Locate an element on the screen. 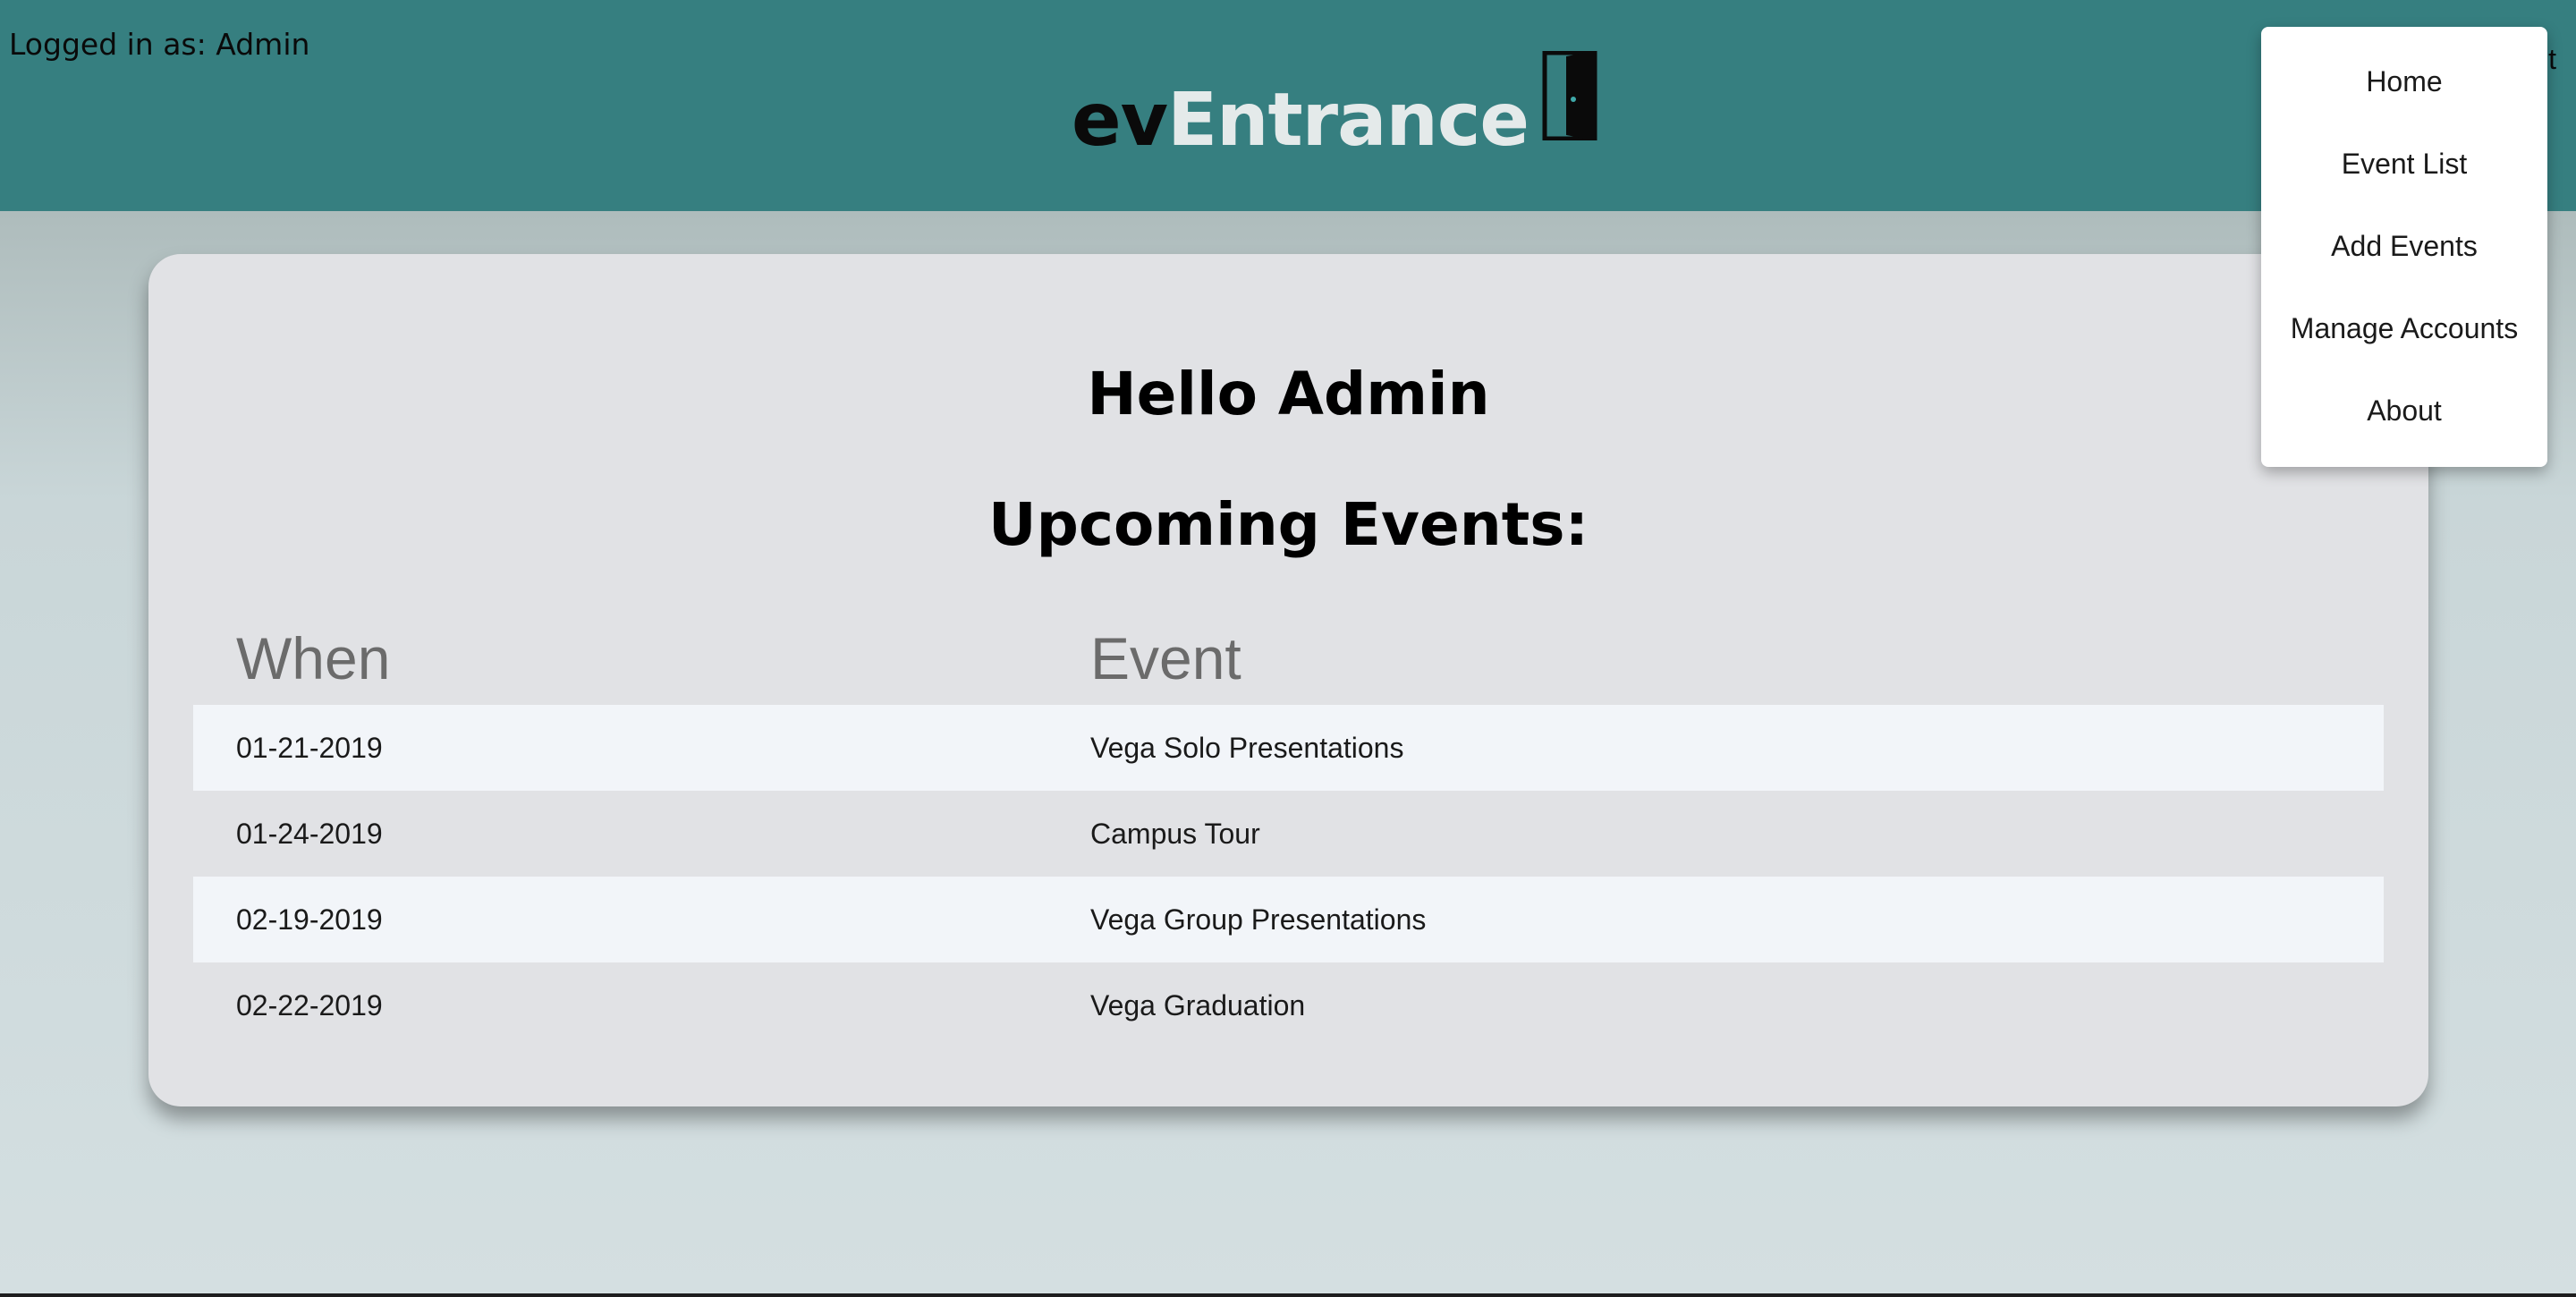 The image size is (2576, 1297). logo-wordmark: evEntrance is located at coordinates (1301, 120).